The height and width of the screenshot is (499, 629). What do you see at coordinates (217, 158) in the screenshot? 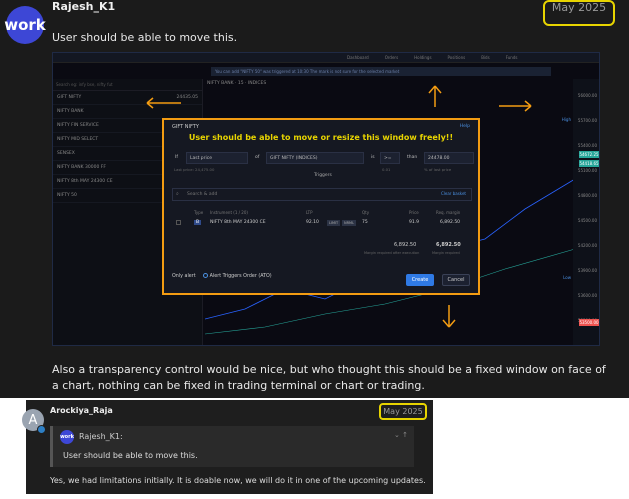
I see `field-select: Last price` at bounding box center [217, 158].